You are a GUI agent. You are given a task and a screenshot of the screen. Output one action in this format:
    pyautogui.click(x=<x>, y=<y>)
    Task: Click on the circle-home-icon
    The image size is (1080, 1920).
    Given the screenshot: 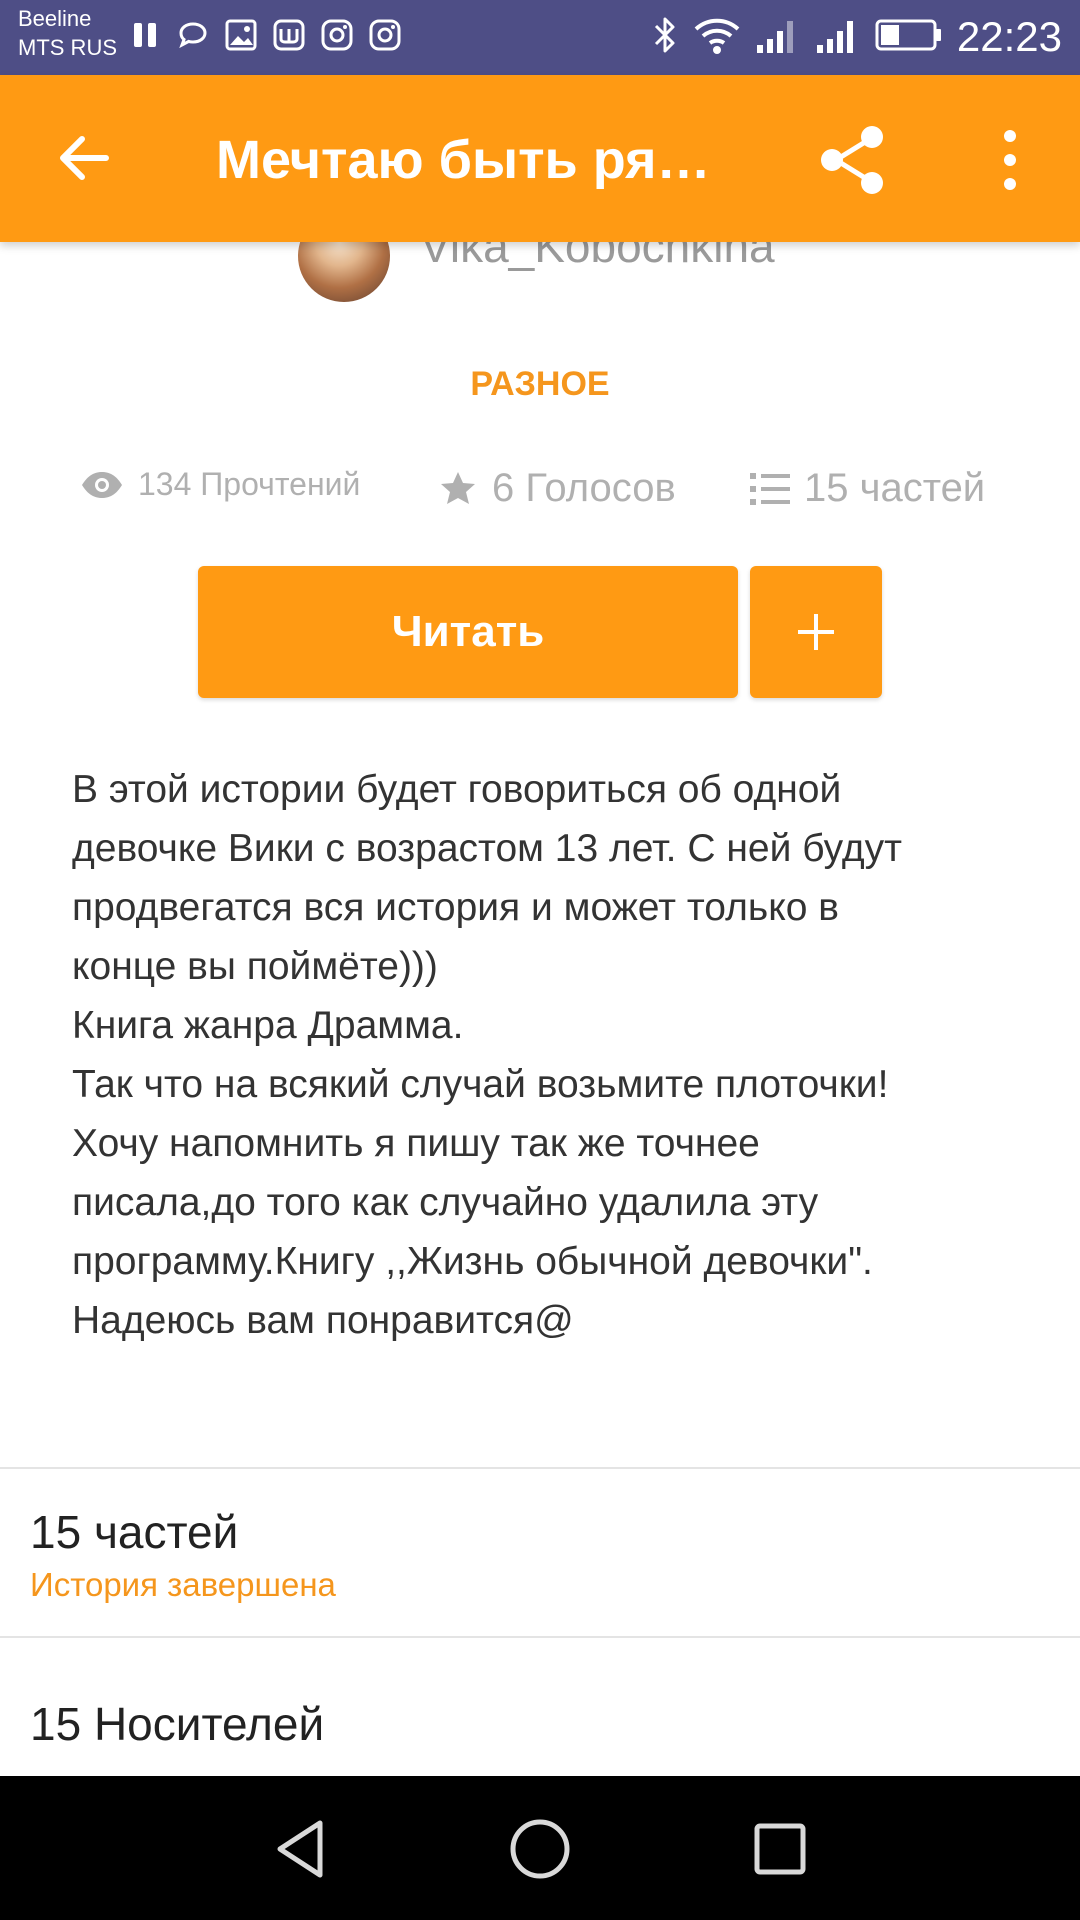 What is the action you would take?
    pyautogui.click(x=540, y=1849)
    